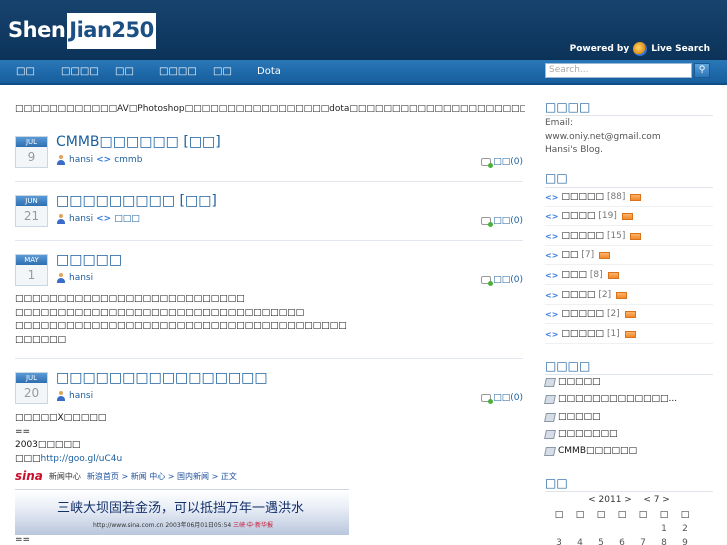  What do you see at coordinates (124, 71) in the screenshot?
I see `nav-item-3: □□` at bounding box center [124, 71].